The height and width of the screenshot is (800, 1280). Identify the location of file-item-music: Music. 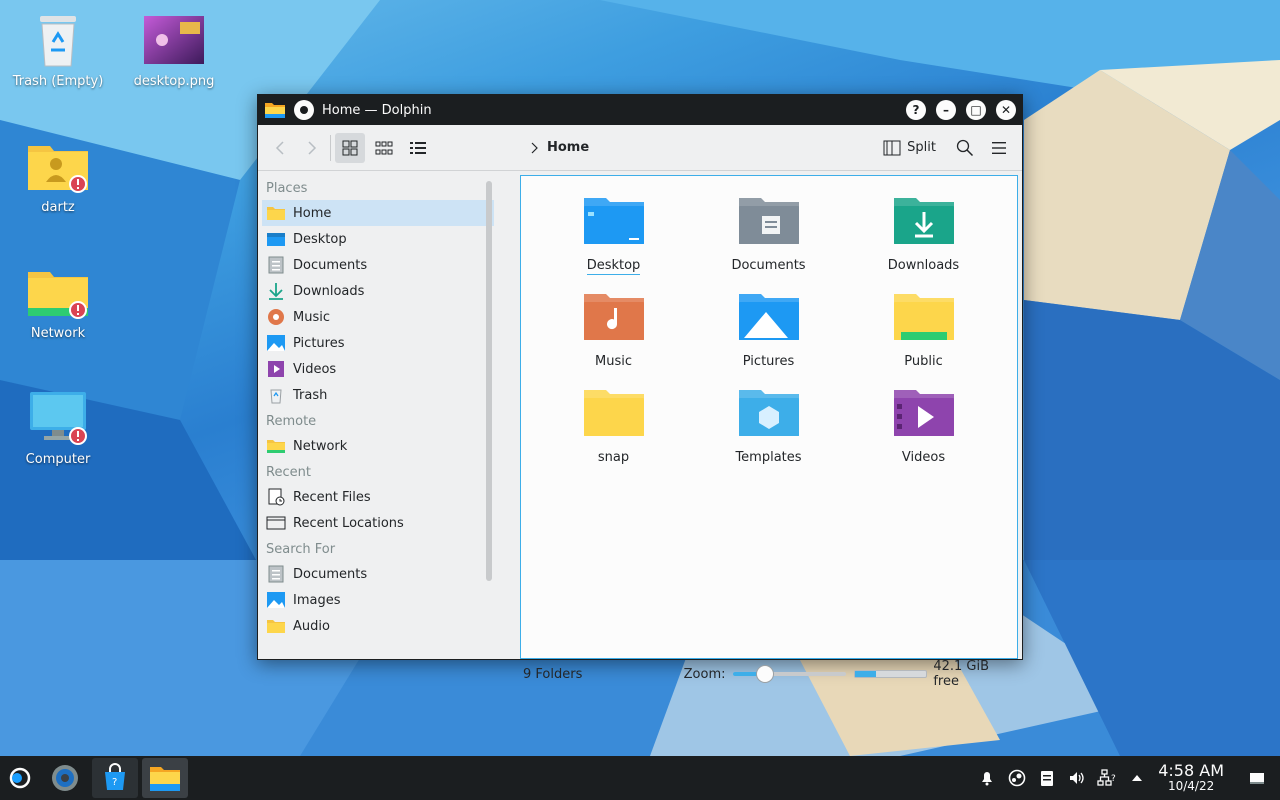
(613, 336).